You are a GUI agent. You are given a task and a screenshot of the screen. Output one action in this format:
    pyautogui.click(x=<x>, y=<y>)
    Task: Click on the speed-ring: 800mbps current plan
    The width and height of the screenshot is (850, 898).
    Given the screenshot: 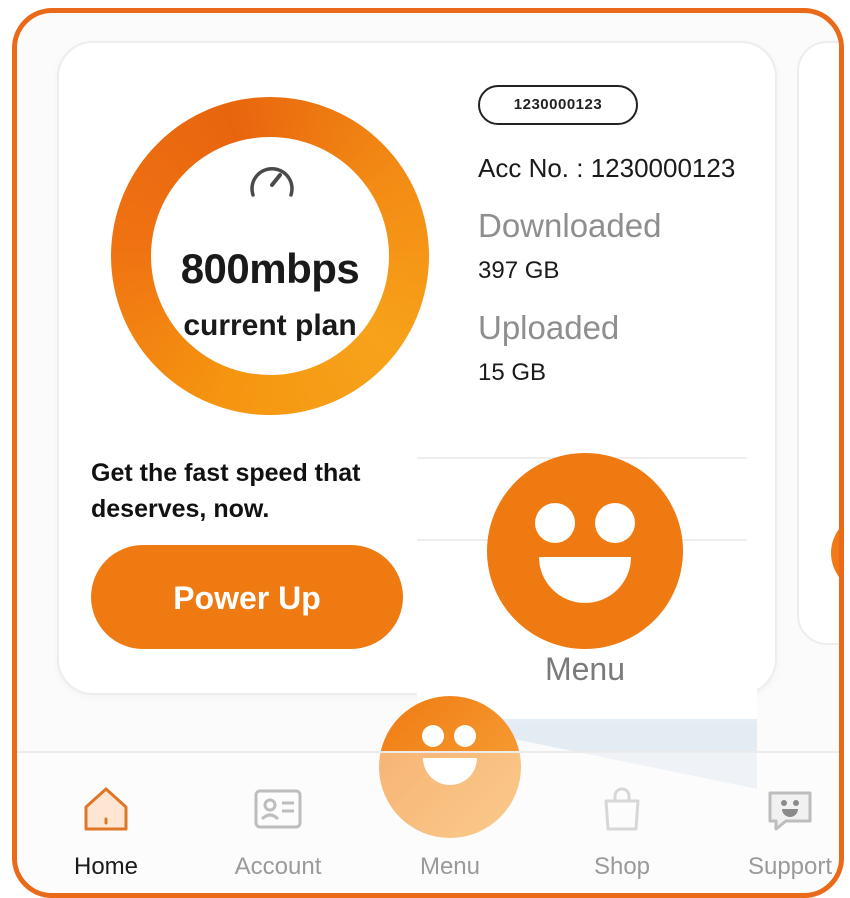 What is the action you would take?
    pyautogui.click(x=270, y=256)
    